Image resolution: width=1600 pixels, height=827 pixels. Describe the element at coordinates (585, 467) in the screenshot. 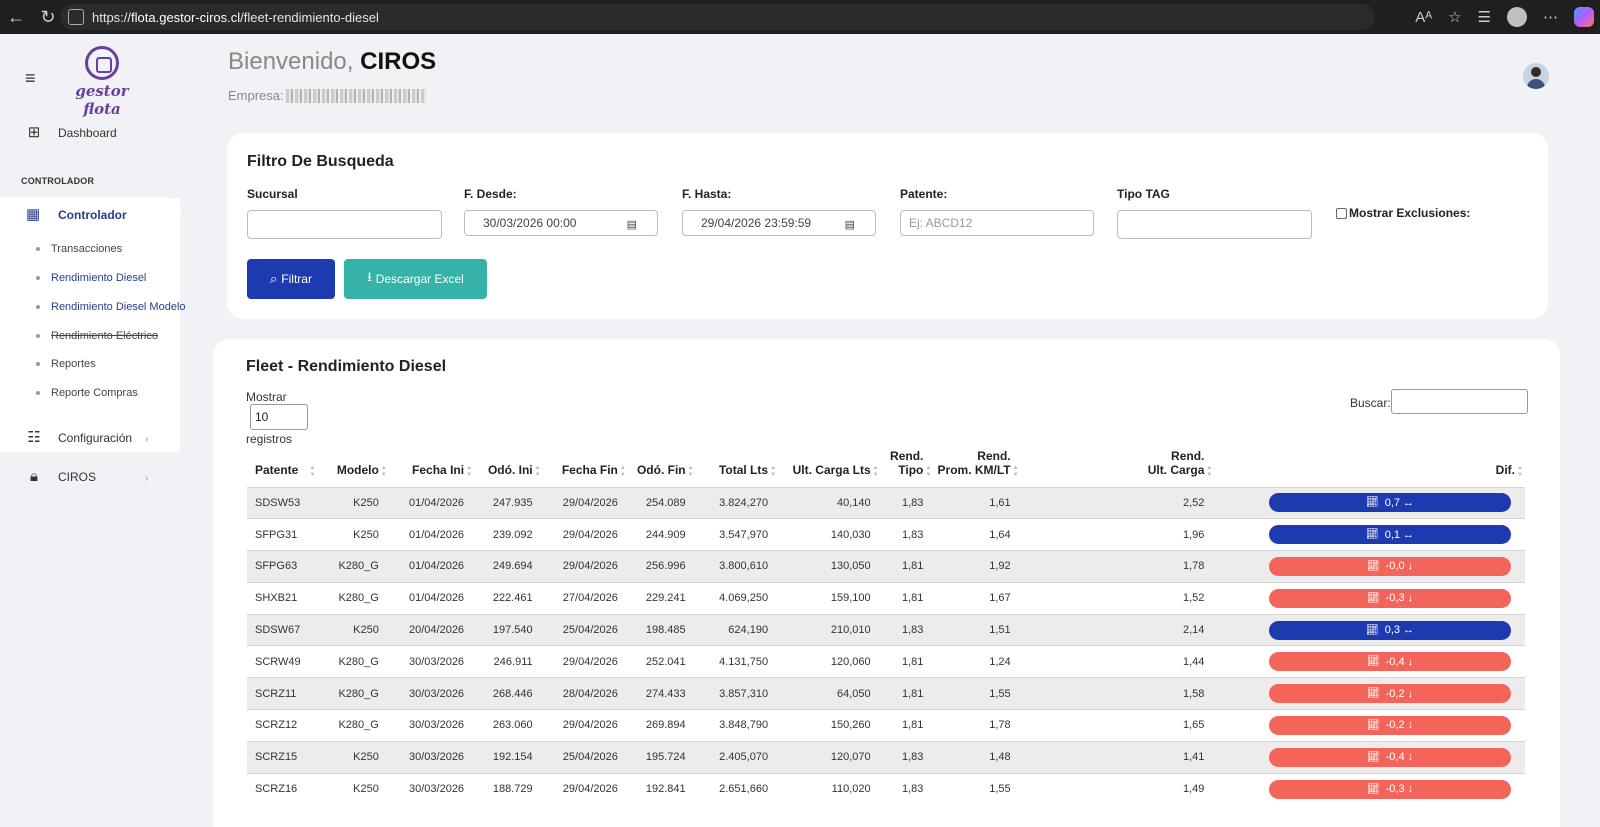

I see `col-fecha-fin: Fecha Fin ▲ ▼` at that location.